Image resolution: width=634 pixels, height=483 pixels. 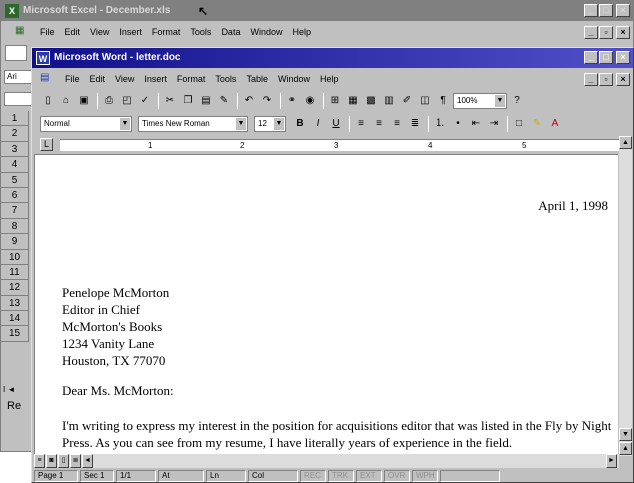 I want to click on status-spelling-icon, so click(x=470, y=475).